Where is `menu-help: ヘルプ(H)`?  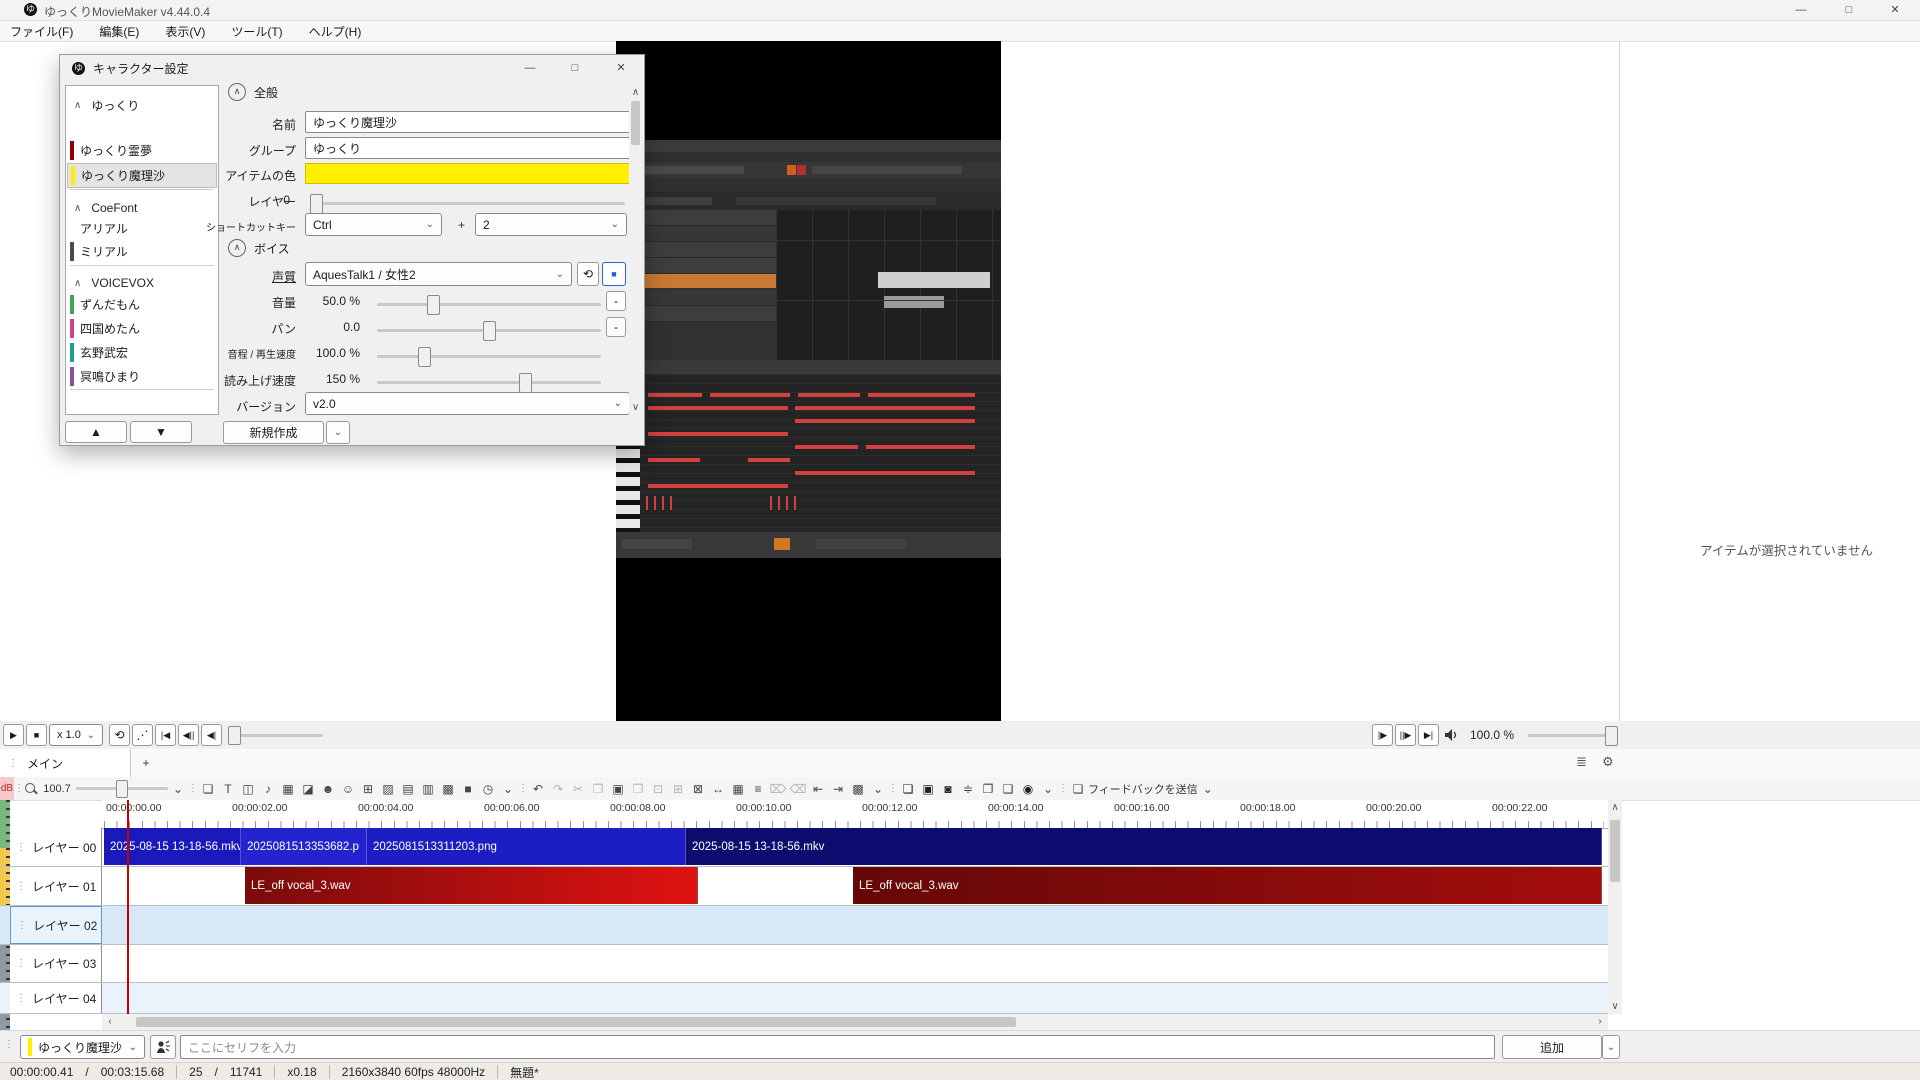
menu-help: ヘルプ(H) is located at coordinates (335, 31).